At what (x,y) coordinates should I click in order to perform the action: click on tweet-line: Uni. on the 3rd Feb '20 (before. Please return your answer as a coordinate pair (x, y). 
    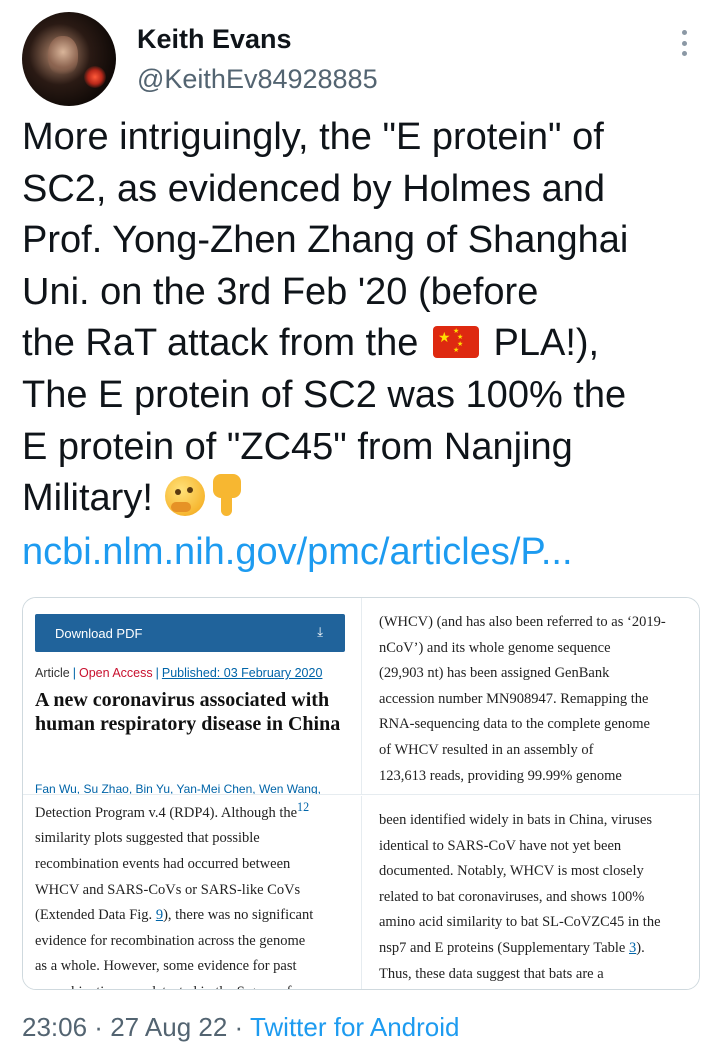
    Looking at the image, I should click on (280, 291).